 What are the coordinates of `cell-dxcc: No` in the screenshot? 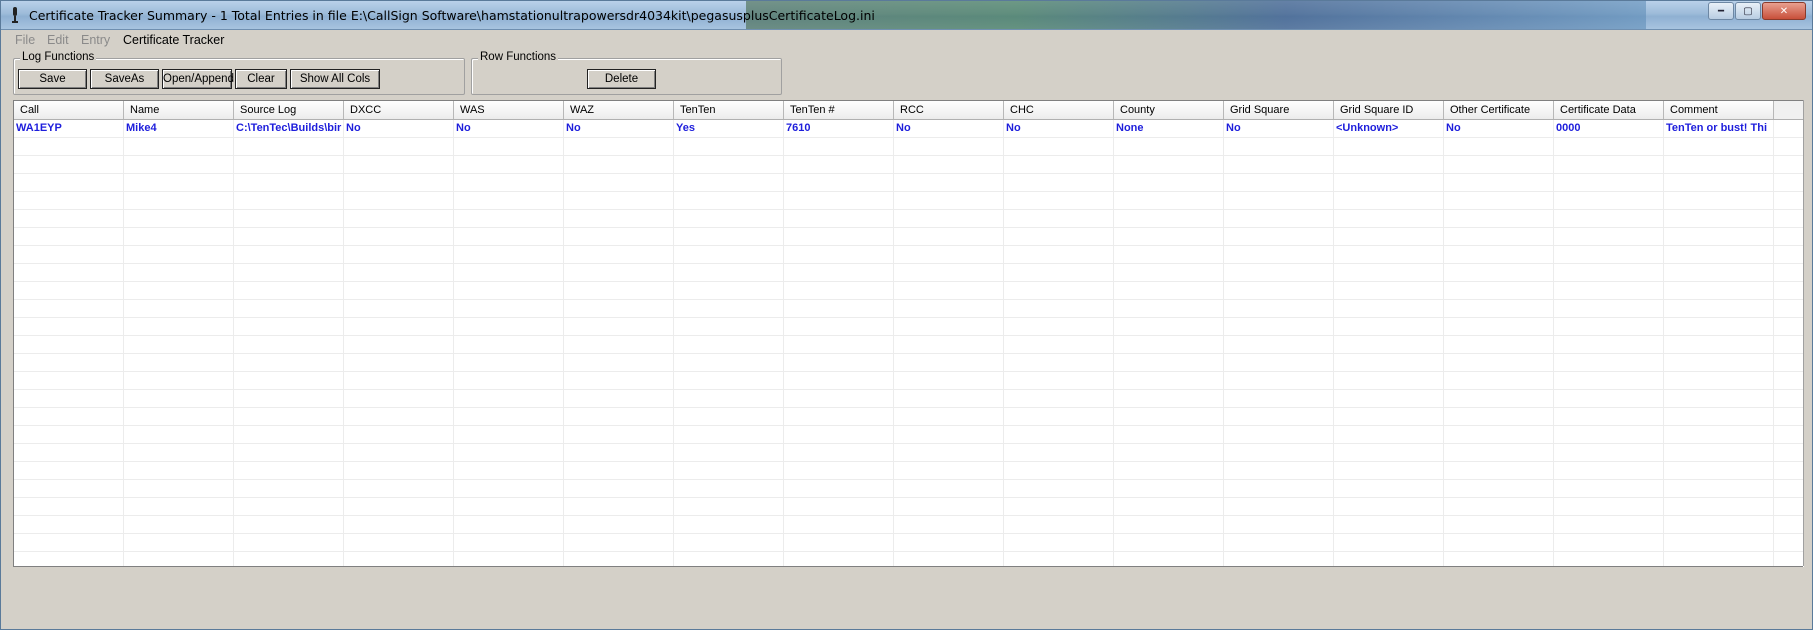 It's located at (399, 128).